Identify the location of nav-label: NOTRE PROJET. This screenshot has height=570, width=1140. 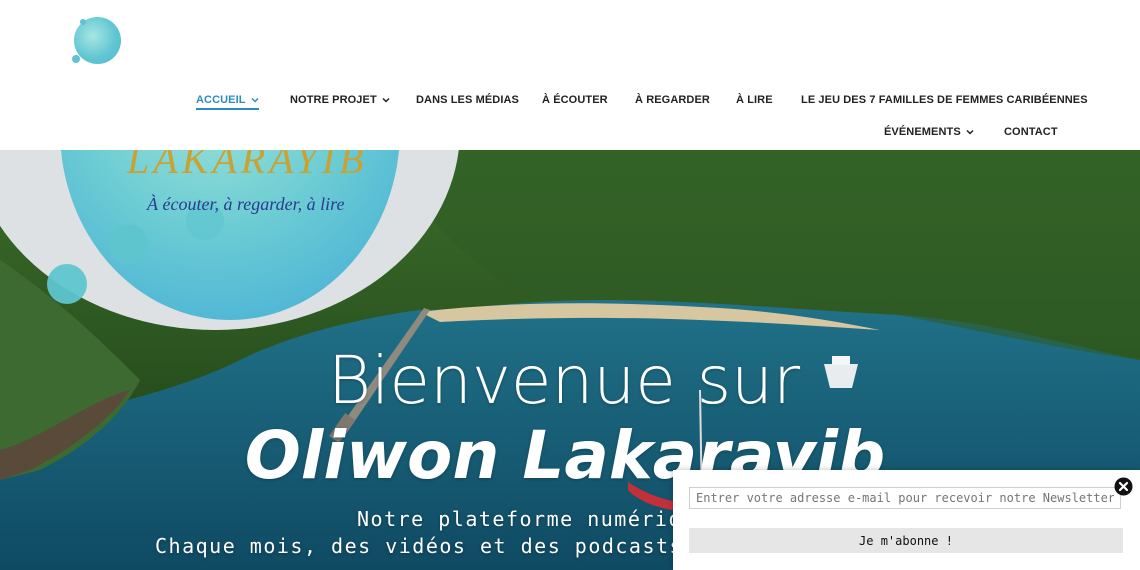
(333, 100).